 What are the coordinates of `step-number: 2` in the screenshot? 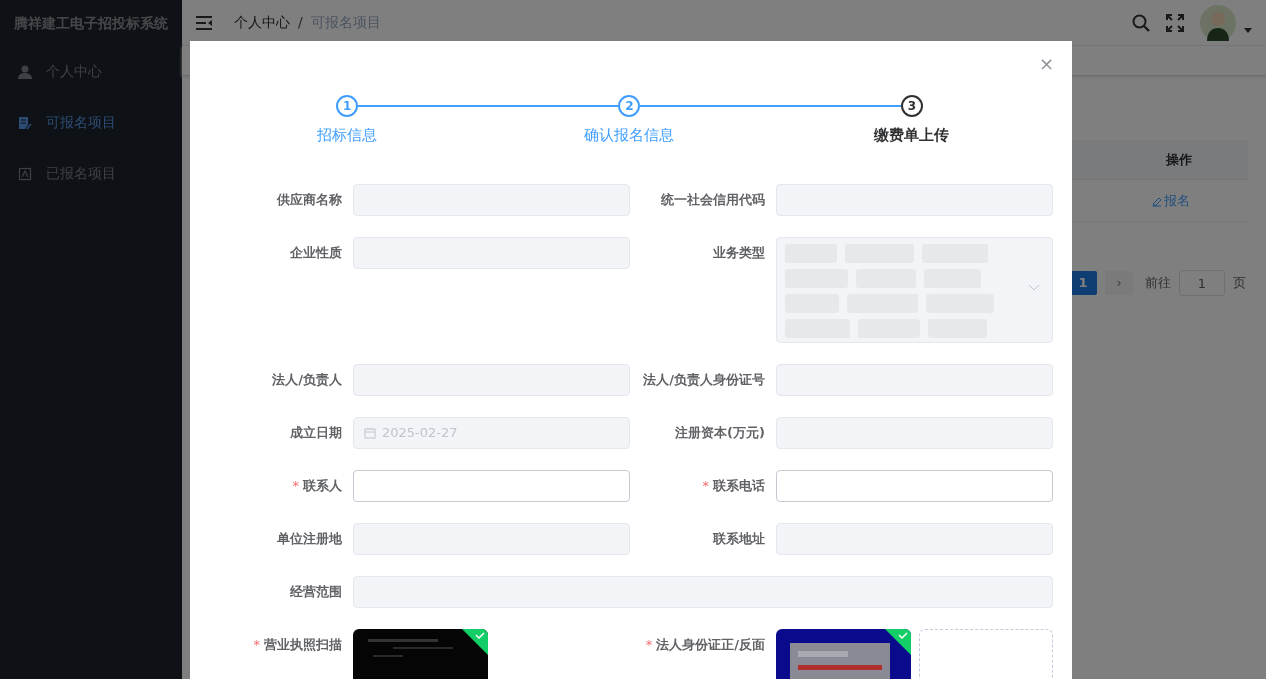 It's located at (629, 106).